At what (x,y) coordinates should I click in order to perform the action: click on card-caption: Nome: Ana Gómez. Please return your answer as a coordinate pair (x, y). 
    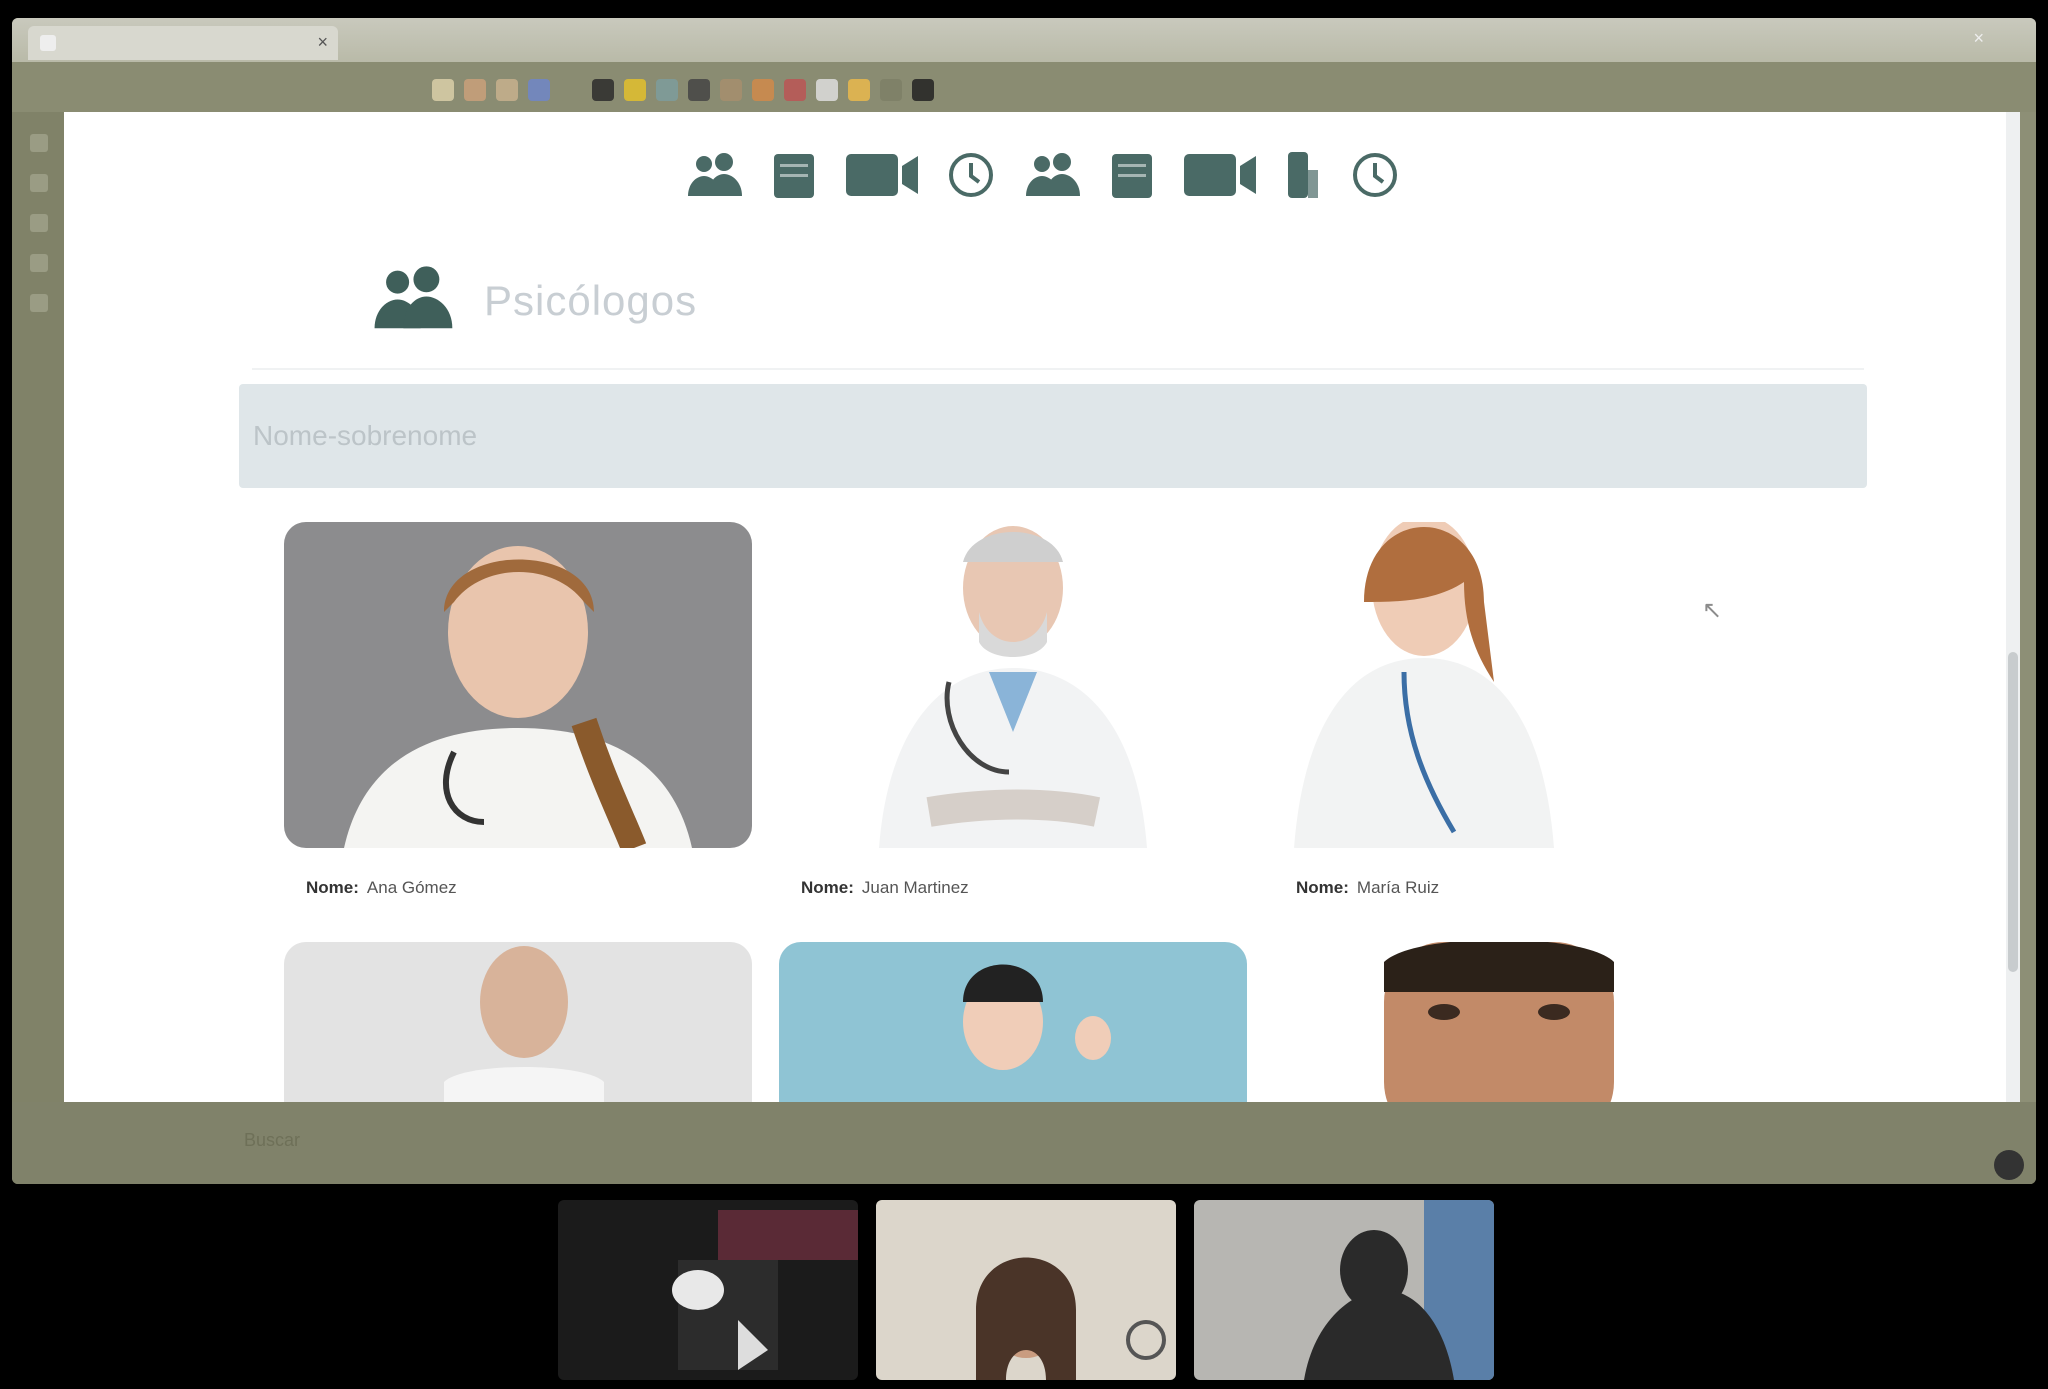
    Looking at the image, I should click on (518, 888).